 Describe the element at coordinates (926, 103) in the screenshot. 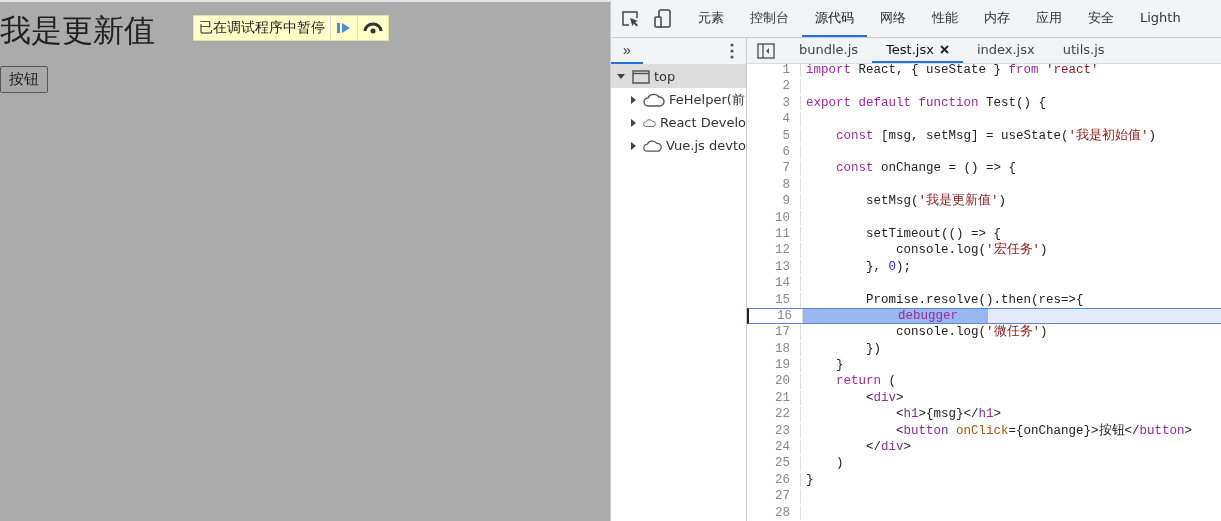

I see `code-line: export default function Test() {` at that location.